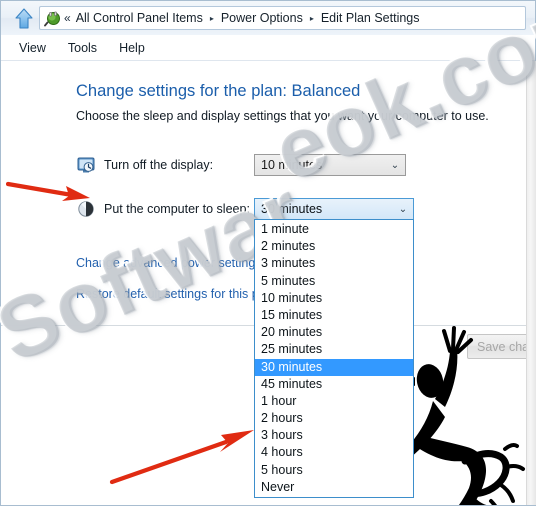 Image resolution: width=536 pixels, height=506 pixels. I want to click on combo-value-put-computer-to-sleep: 30 minutes, so click(292, 209).